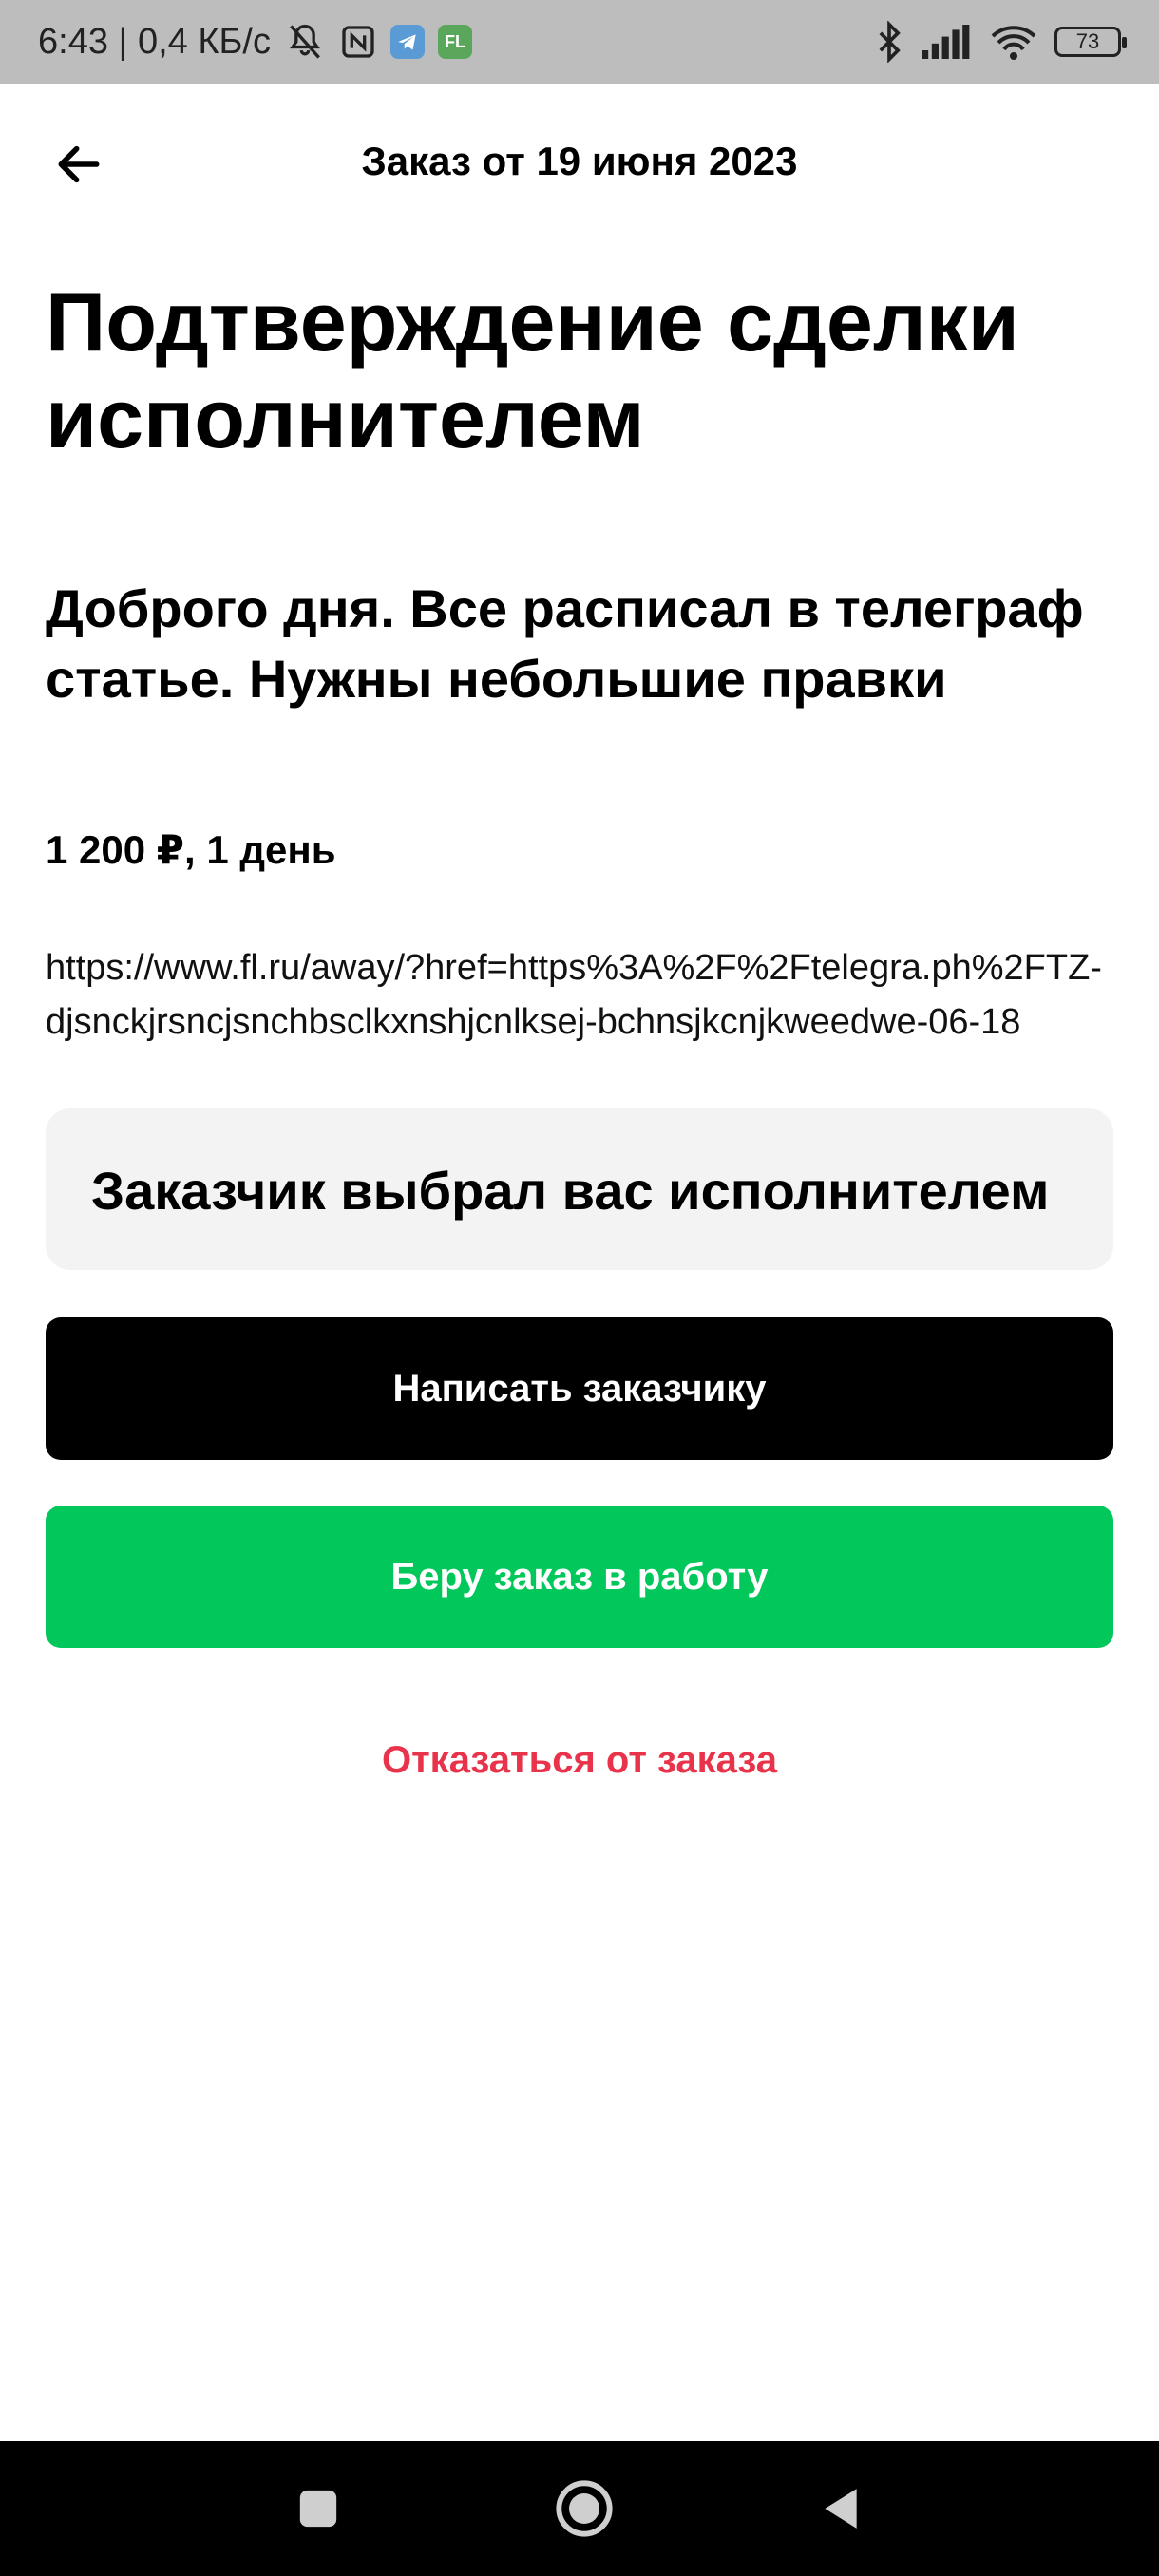 This screenshot has width=1159, height=2576. Describe the element at coordinates (579, 1577) in the screenshot. I see `accept-order-button: Беру заказ в работу` at that location.